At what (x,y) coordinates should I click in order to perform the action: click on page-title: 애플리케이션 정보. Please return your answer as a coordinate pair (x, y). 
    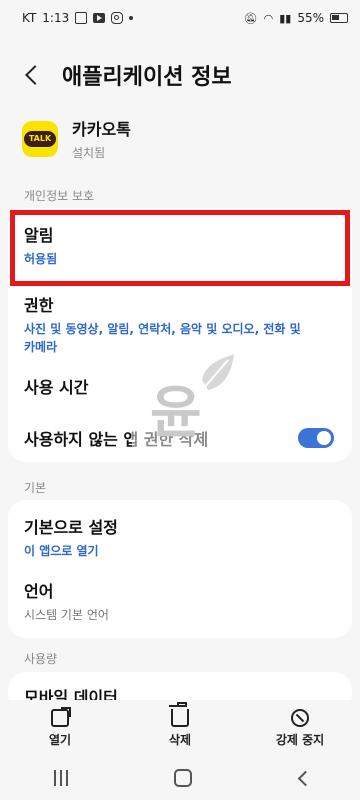
    Looking at the image, I should click on (147, 77).